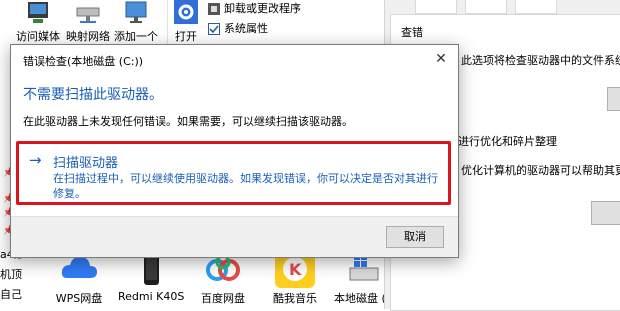 Image resolution: width=620 pixels, height=311 pixels. I want to click on open-settings-button: 打开, so click(186, 22).